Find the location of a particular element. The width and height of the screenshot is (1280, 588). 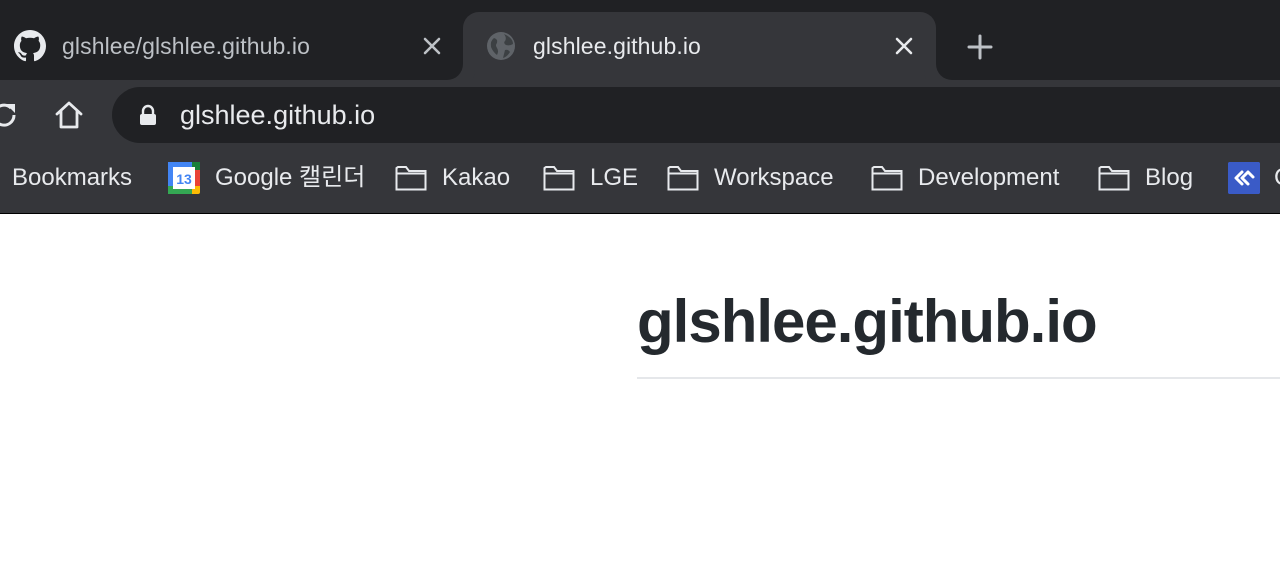

calendar-icon: 13 is located at coordinates (184, 178).